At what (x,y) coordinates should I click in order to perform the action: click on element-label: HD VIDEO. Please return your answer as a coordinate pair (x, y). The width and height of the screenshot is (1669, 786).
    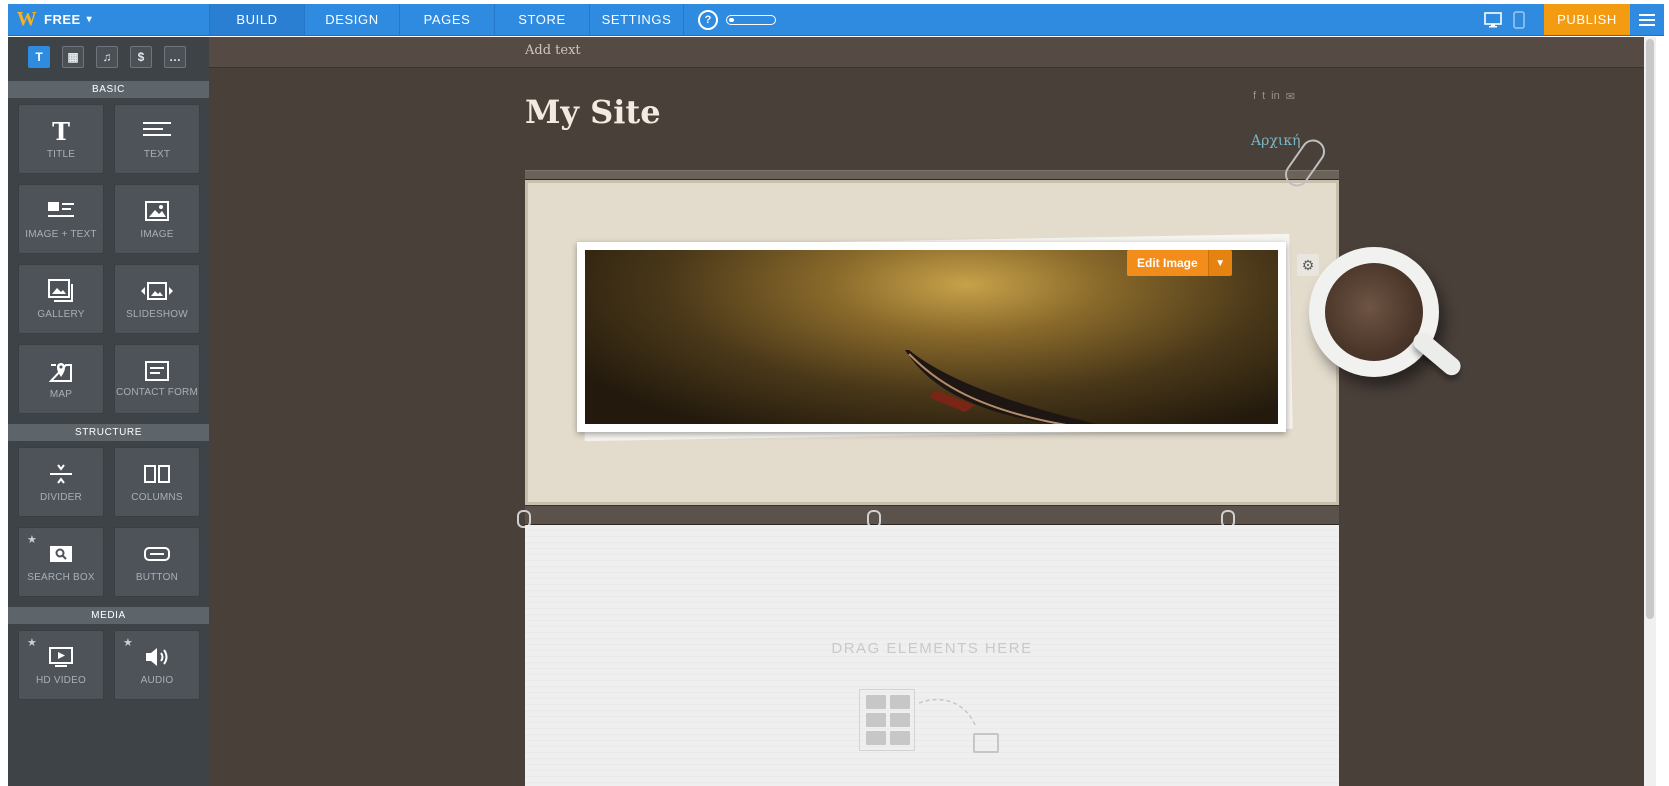
    Looking at the image, I should click on (61, 680).